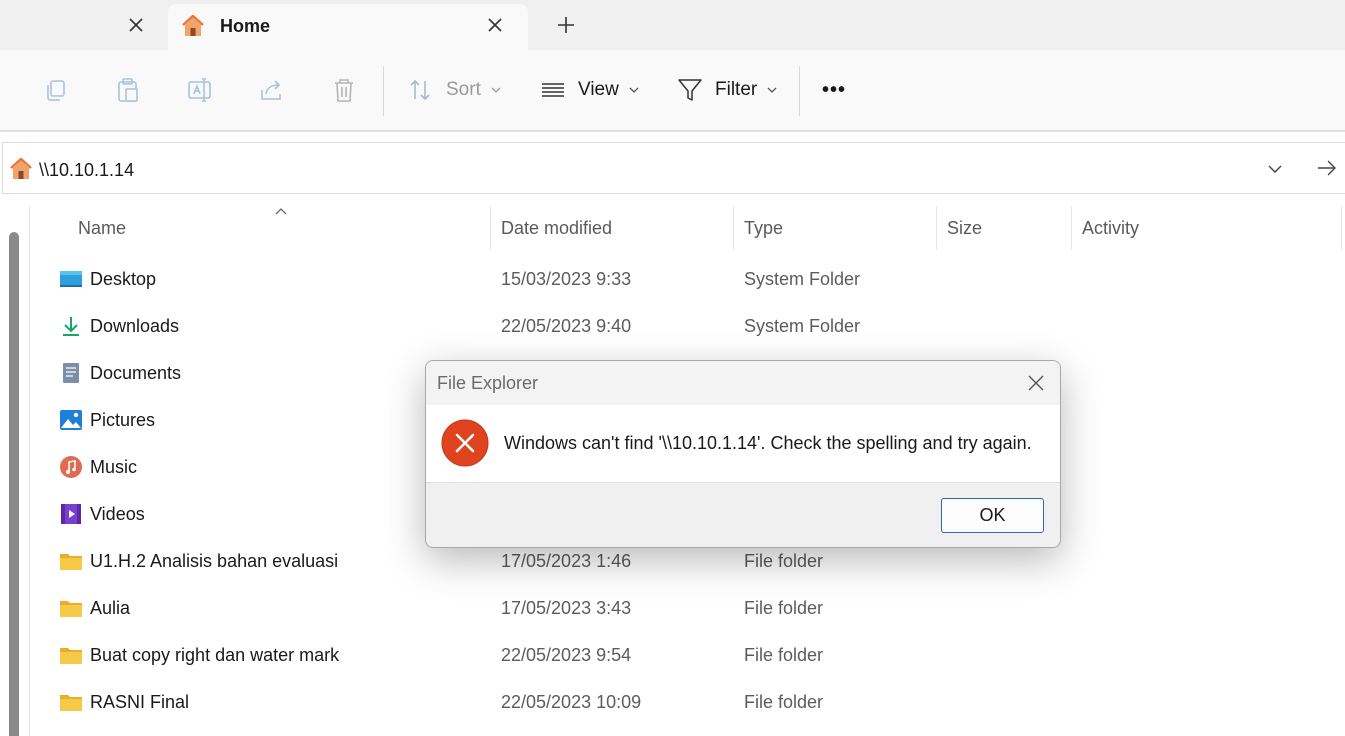 The height and width of the screenshot is (736, 1345). What do you see at coordinates (566, 608) in the screenshot?
I see `file-date: 17/05/2023 3:43` at bounding box center [566, 608].